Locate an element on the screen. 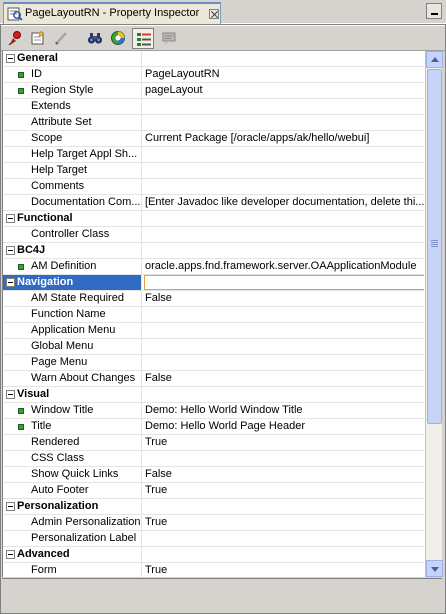 This screenshot has width=446, height=614. tab-property-inspector: PageLayoutRN - Property Inspector is located at coordinates (112, 13).